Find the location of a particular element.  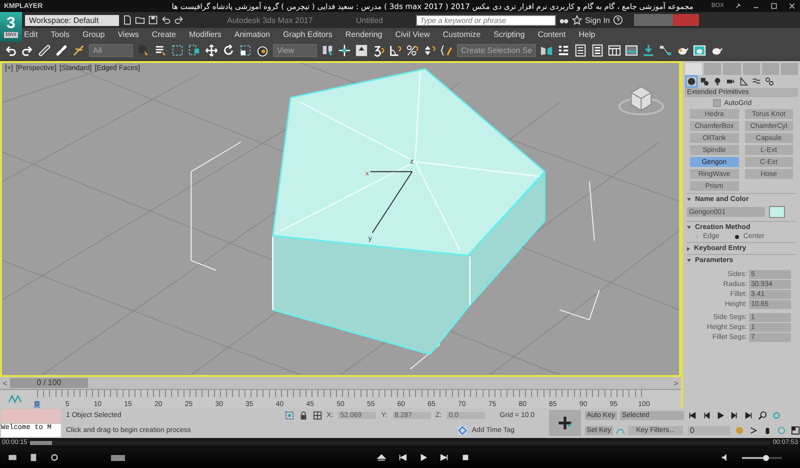

menu-item: Scripting is located at coordinates (509, 34).